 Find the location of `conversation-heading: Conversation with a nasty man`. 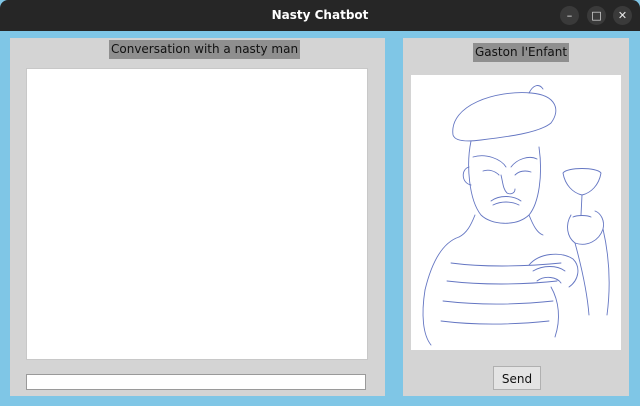

conversation-heading: Conversation with a nasty man is located at coordinates (205, 49).